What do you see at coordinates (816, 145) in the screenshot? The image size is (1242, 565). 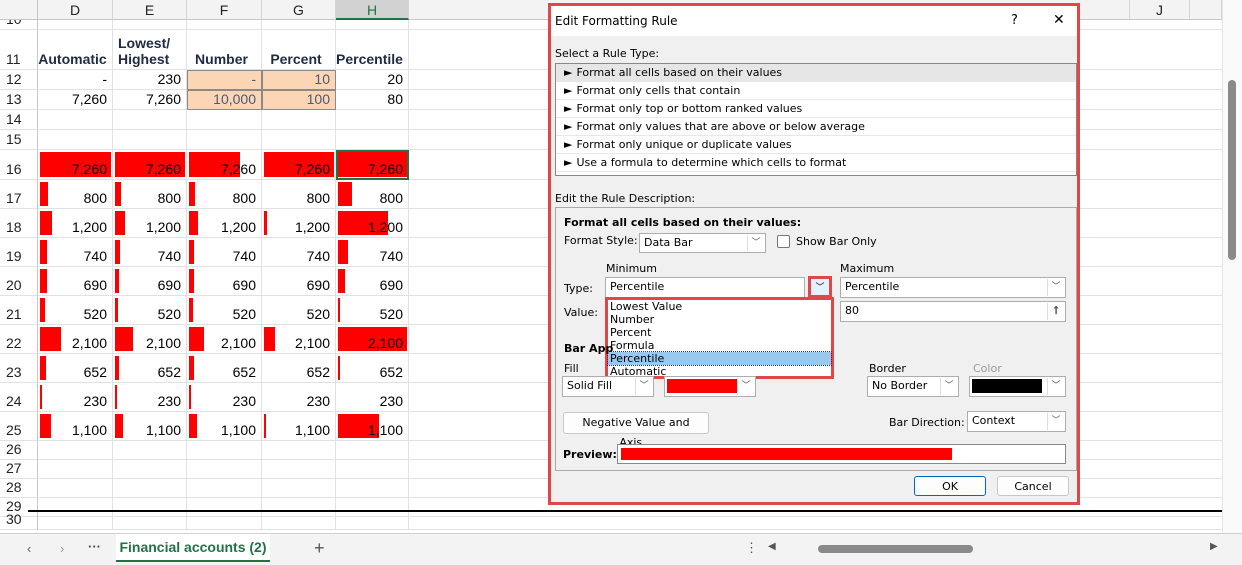 I see `rule-type-item: ► Format only unique or duplicate values` at bounding box center [816, 145].